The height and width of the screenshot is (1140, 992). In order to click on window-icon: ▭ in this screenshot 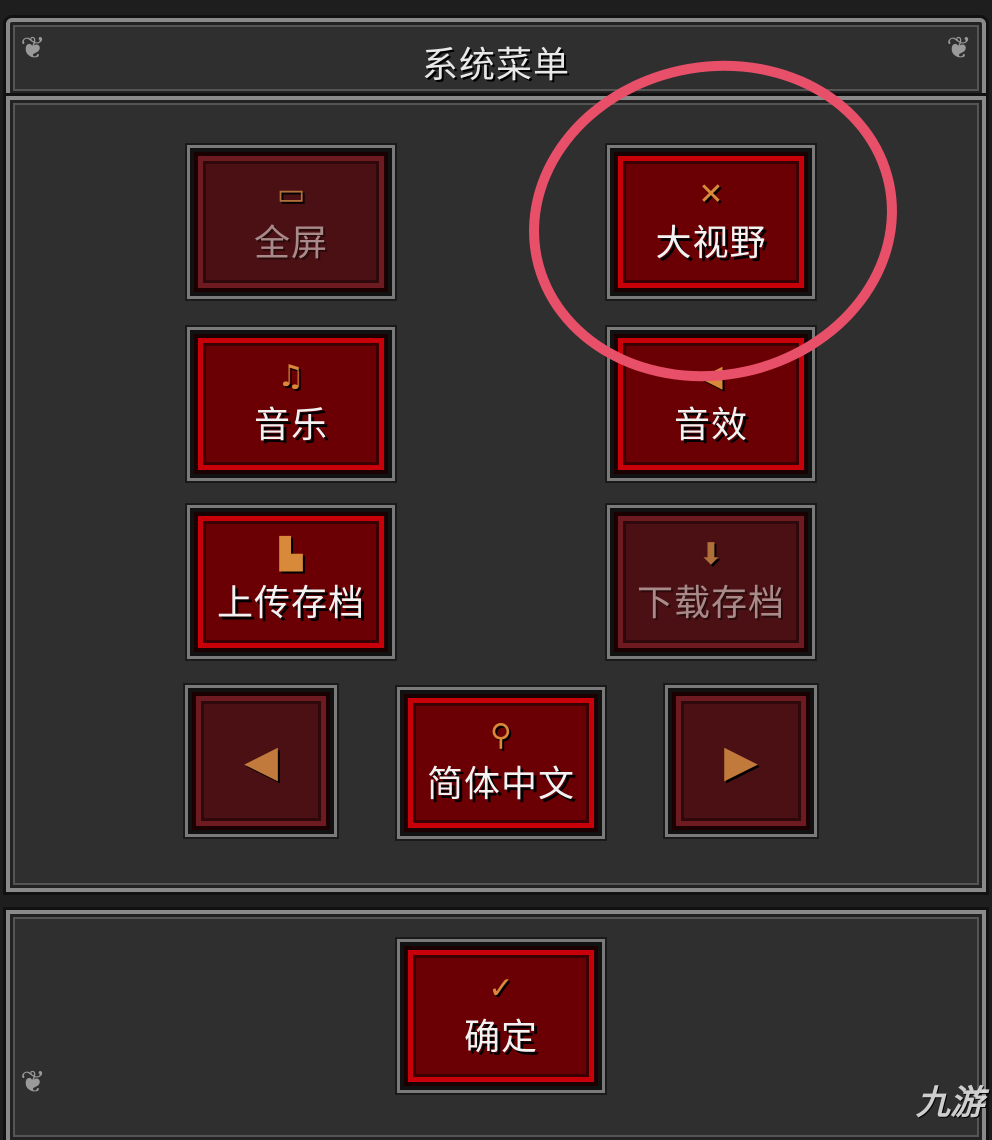, I will do `click(291, 194)`.